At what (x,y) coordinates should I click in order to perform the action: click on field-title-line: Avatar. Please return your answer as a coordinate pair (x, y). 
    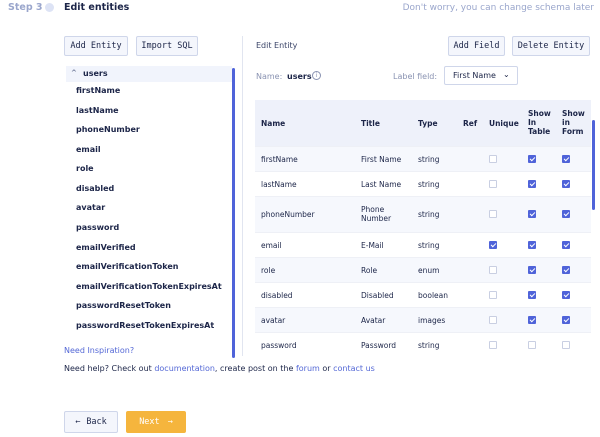
    Looking at the image, I should click on (373, 320).